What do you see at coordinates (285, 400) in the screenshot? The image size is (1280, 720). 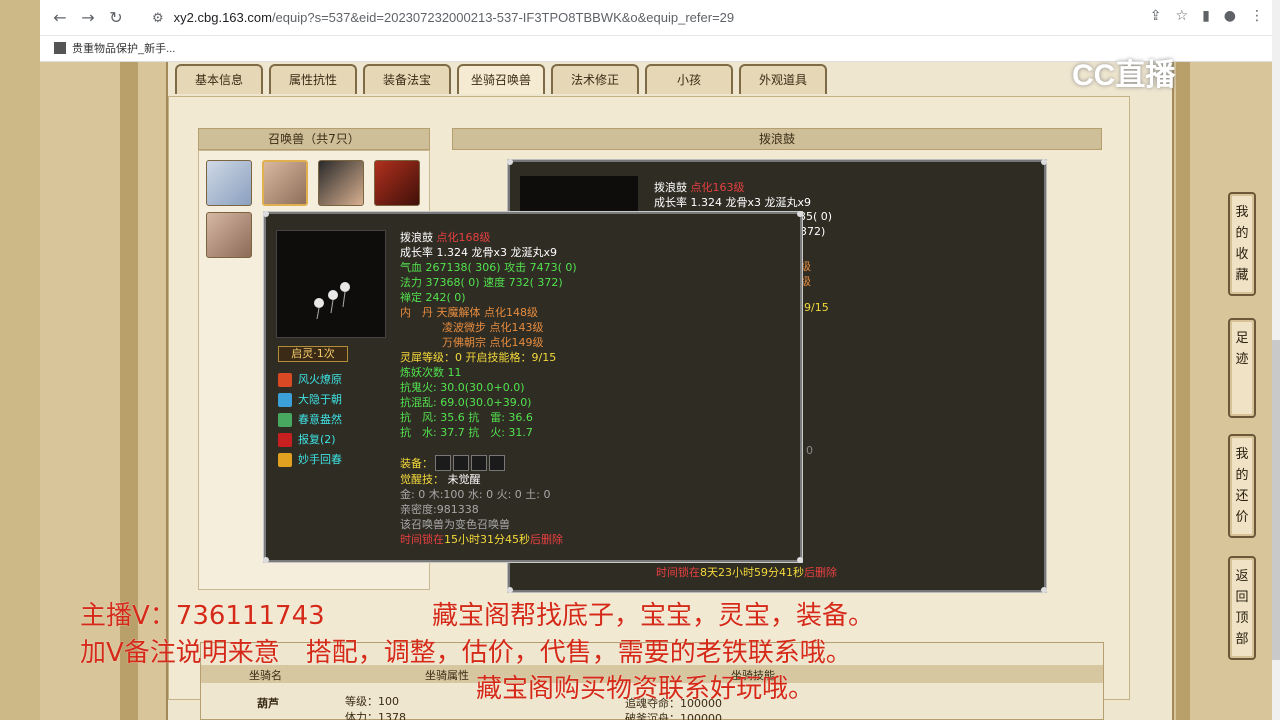 I see `skill-hide-icon` at bounding box center [285, 400].